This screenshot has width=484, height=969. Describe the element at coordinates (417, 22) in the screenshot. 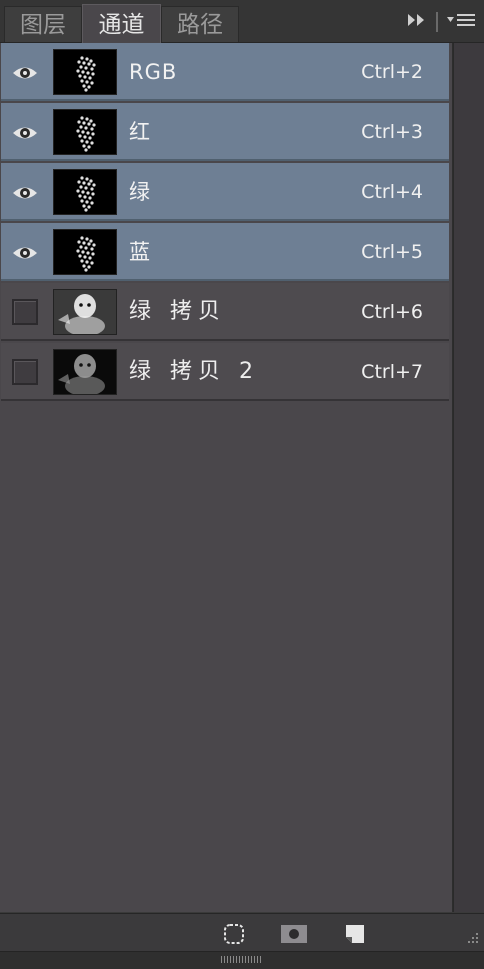

I see `double-chevron-right-icon` at that location.